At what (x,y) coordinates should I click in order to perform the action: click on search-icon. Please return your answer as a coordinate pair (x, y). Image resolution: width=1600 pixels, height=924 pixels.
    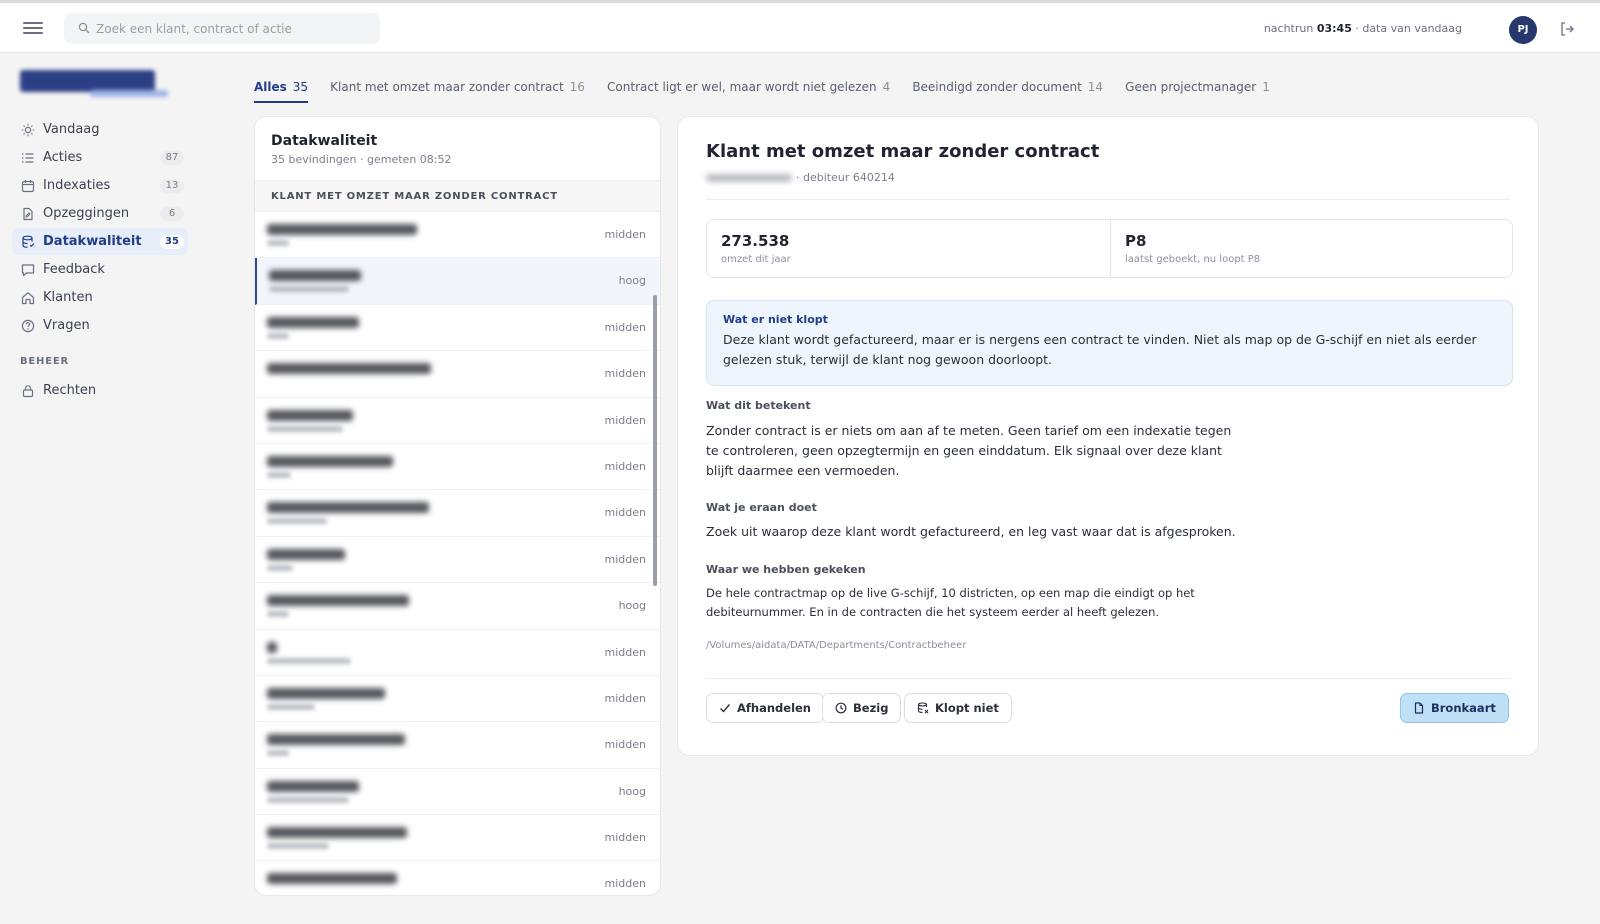
    Looking at the image, I should click on (84, 28).